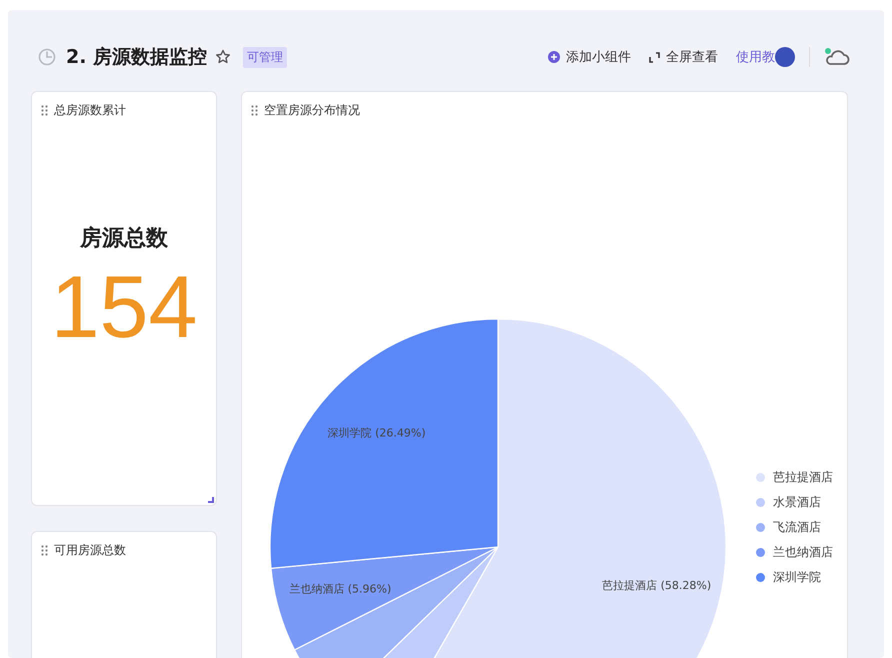 This screenshot has height=658, width=892. What do you see at coordinates (657, 585) in the screenshot?
I see `slice-label: 芭拉提酒店 (58.28%)` at bounding box center [657, 585].